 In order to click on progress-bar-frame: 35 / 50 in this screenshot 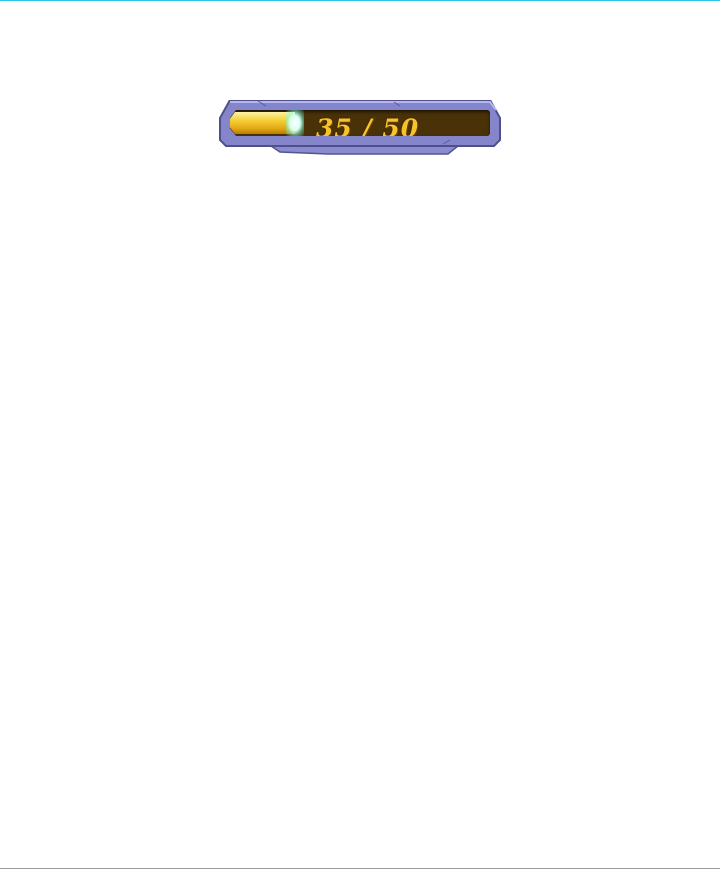, I will do `click(360, 128)`.